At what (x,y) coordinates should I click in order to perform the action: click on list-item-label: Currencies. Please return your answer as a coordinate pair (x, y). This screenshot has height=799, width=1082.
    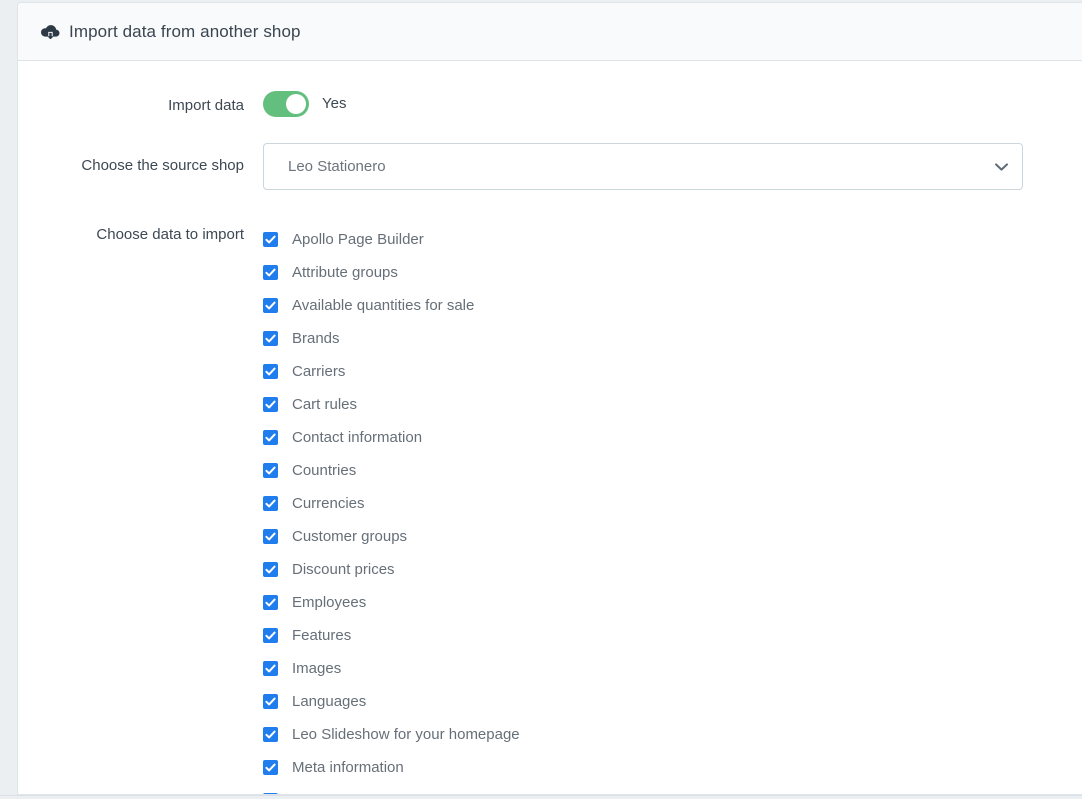
    Looking at the image, I should click on (328, 503).